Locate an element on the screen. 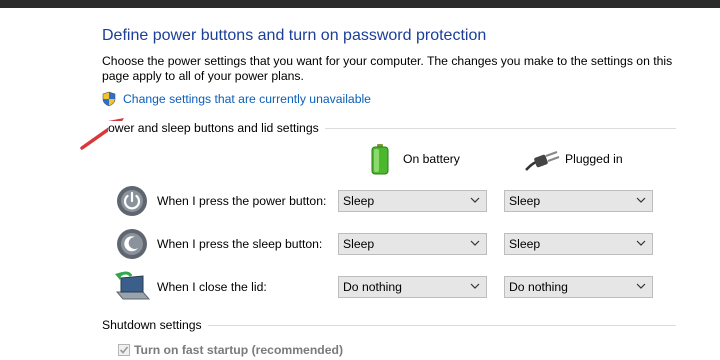 This screenshot has height=360, width=720. checkmark-icon is located at coordinates (124, 350).